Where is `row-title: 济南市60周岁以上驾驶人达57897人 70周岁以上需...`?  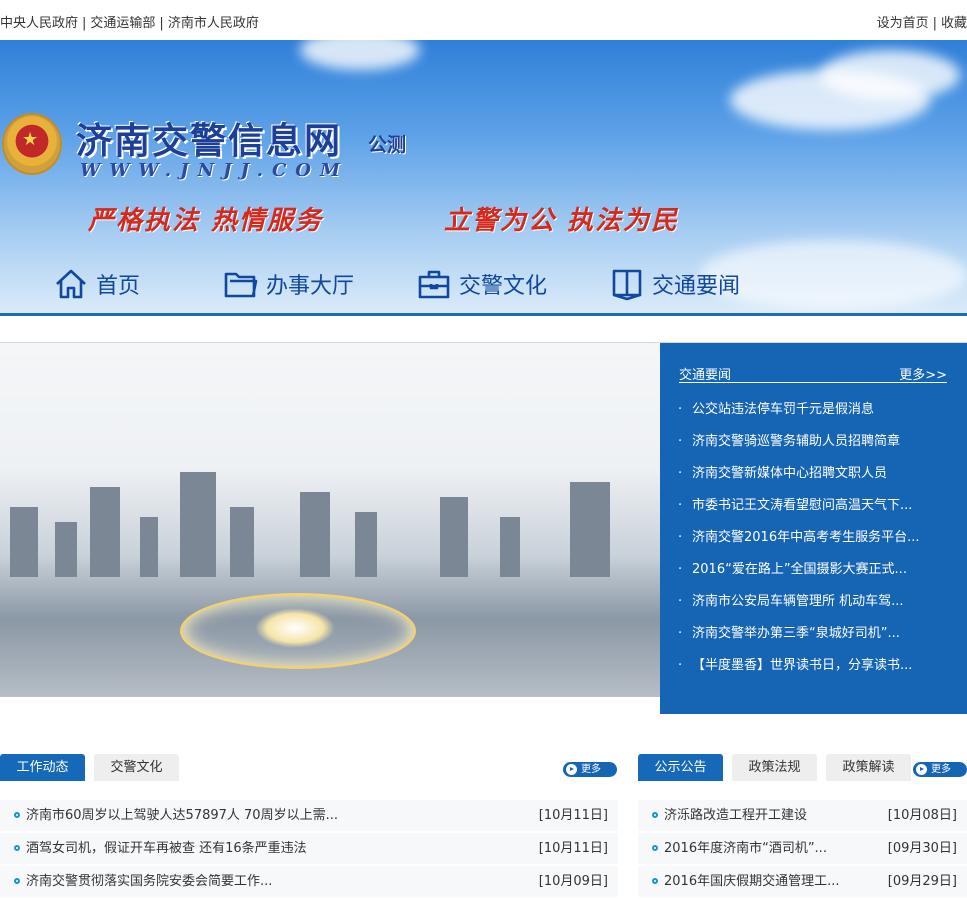 row-title: 济南市60周岁以上驾驶人达57897人 70周岁以上需... is located at coordinates (182, 815).